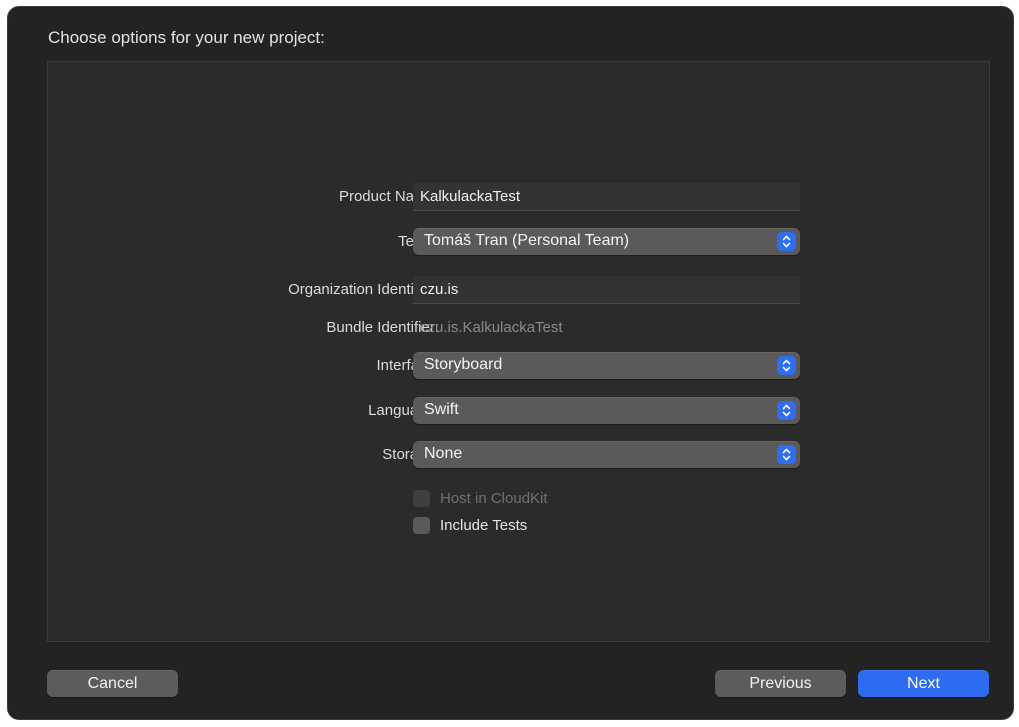 Image resolution: width=1019 pixels, height=727 pixels. I want to click on language-popup-value: Swift, so click(441, 409).